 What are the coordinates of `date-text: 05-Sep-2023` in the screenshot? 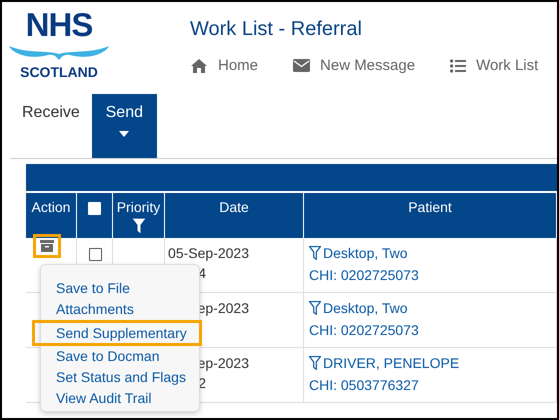 It's located at (208, 253).